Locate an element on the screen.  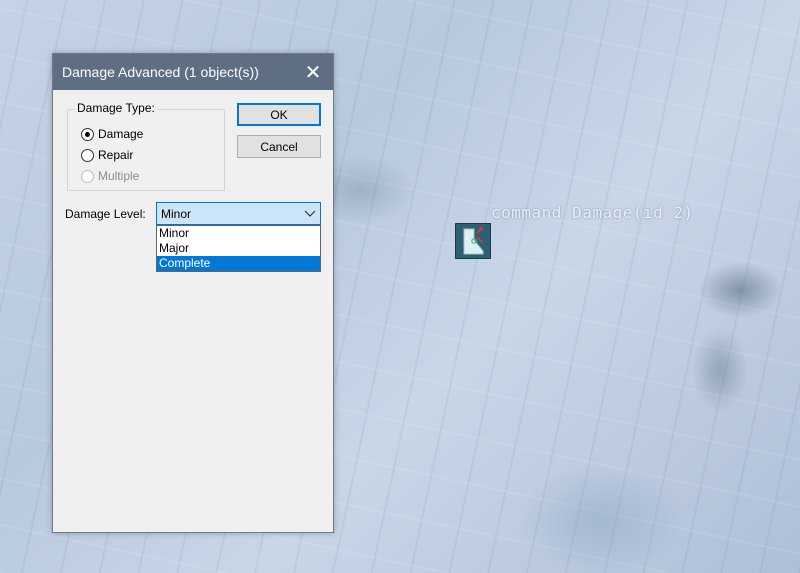
radio-multiple: Multiple is located at coordinates (110, 176).